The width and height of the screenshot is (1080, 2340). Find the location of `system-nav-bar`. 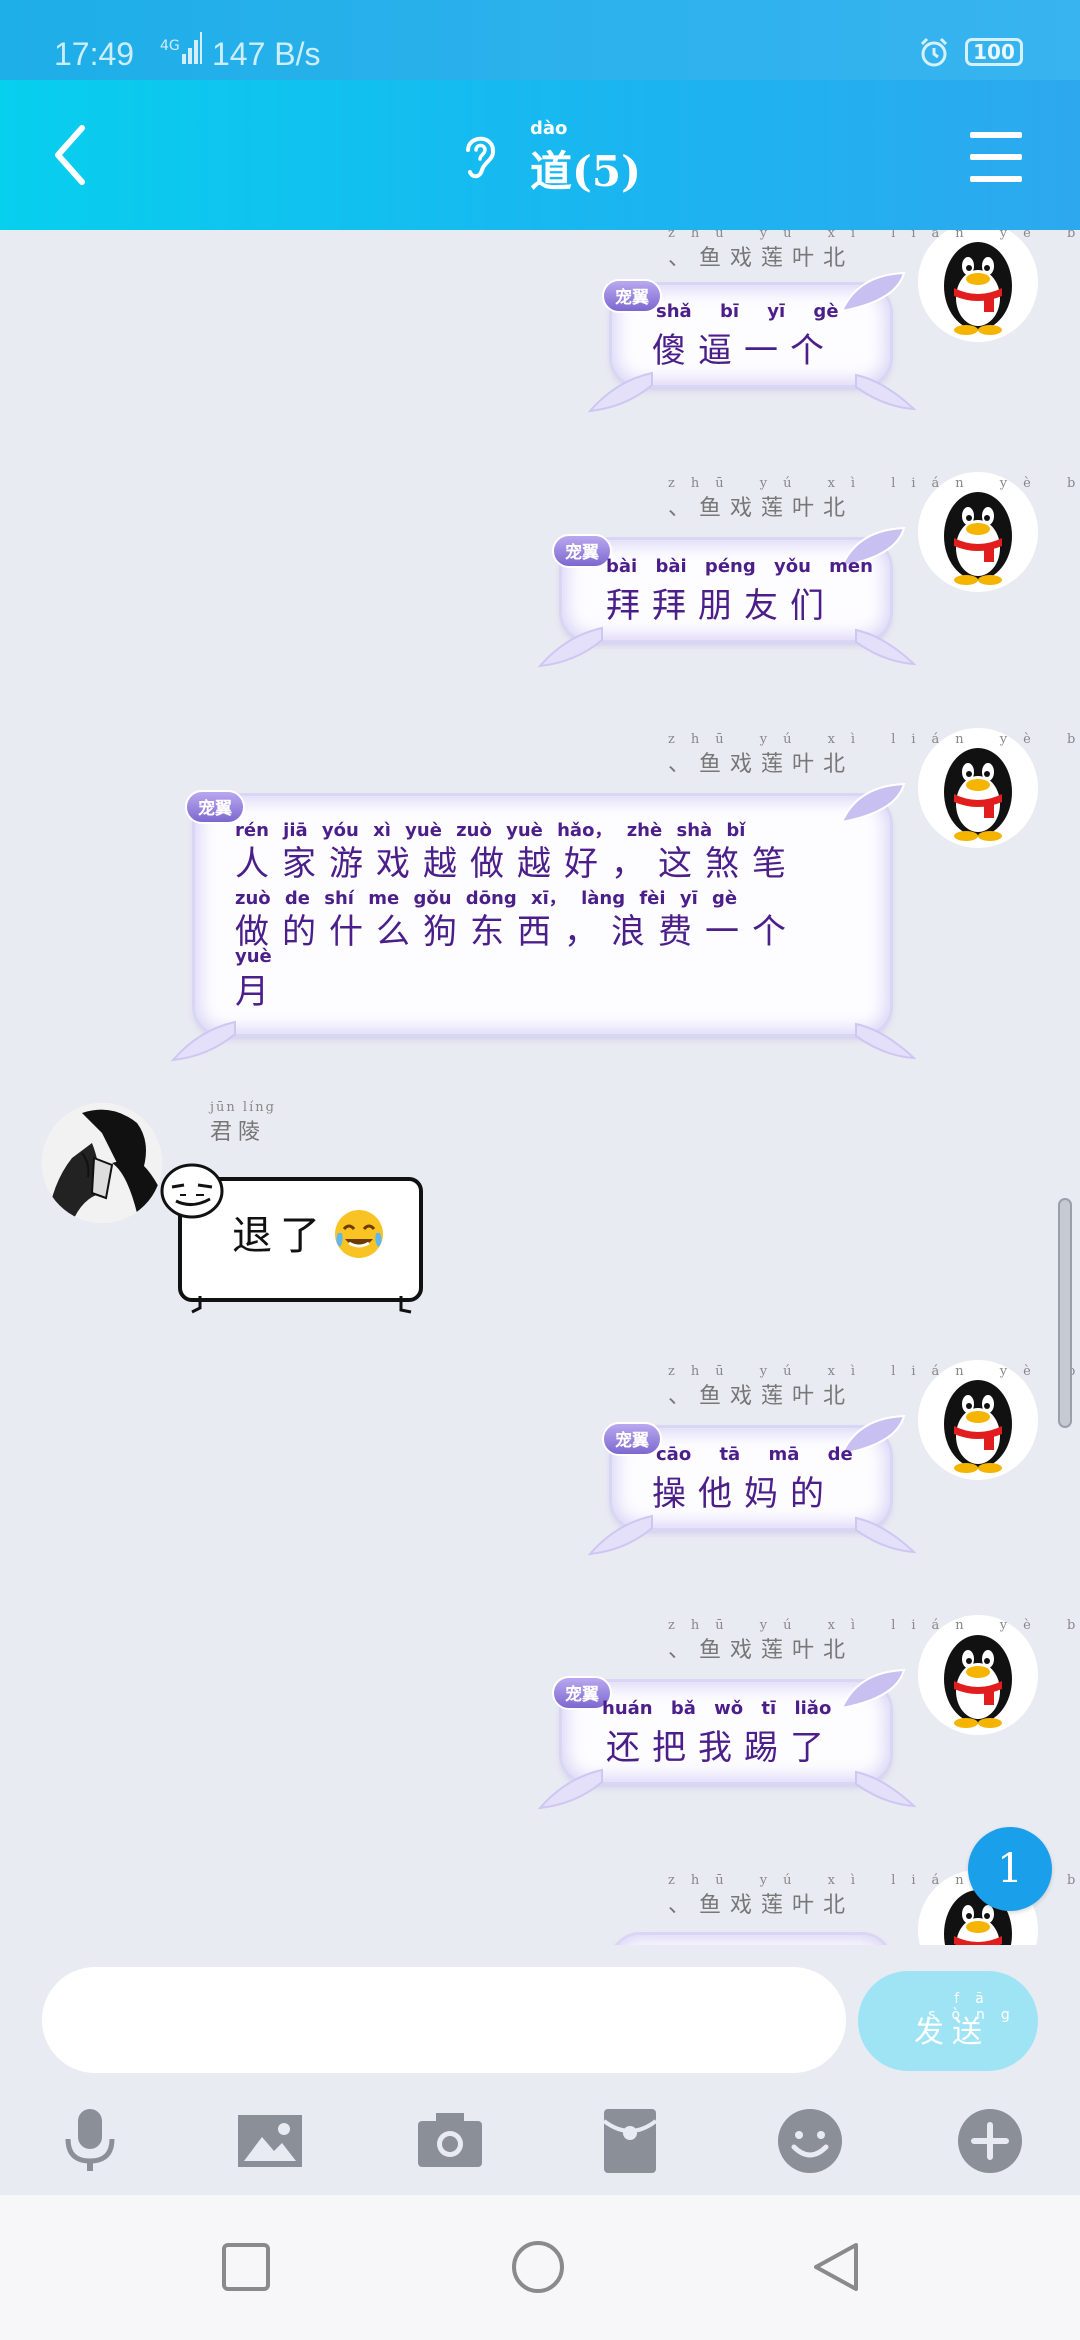

system-nav-bar is located at coordinates (540, 2267).